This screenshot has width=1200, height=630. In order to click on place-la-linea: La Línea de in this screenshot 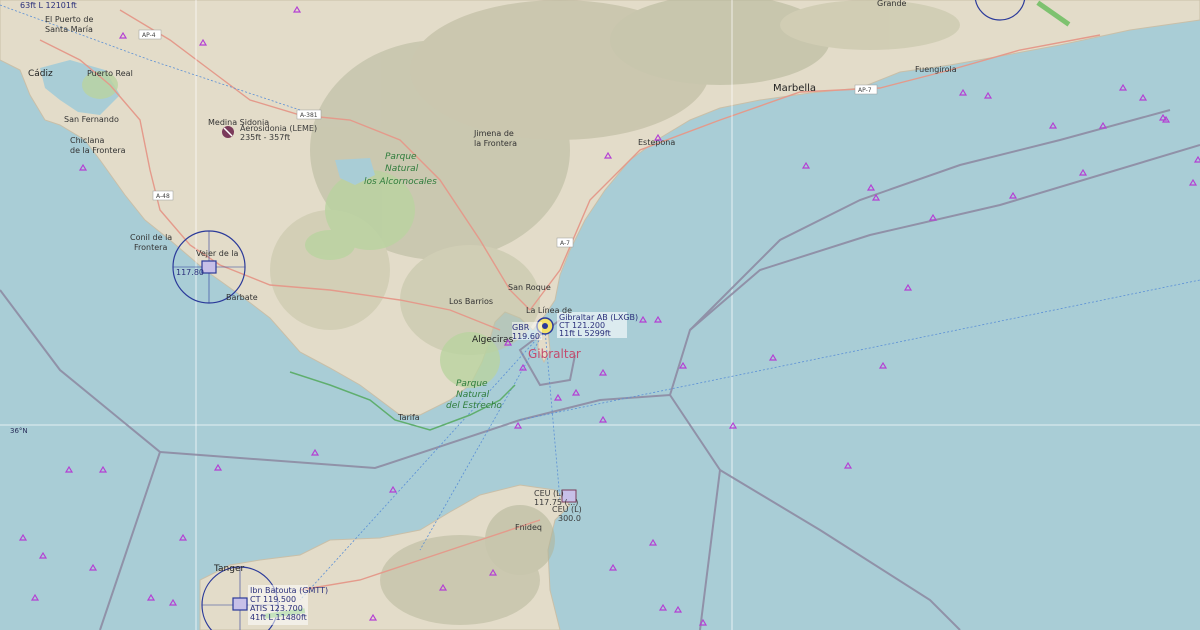, I will do `click(549, 310)`.